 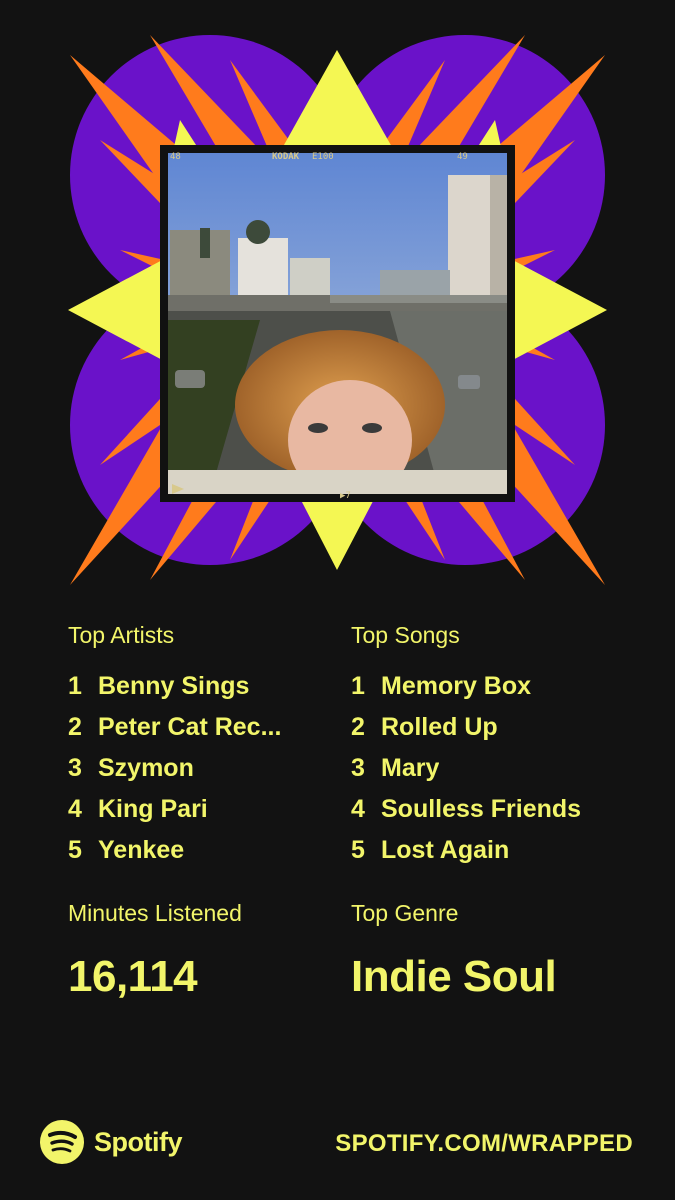 I want to click on footer: Spotify SPOTIFY.COM/WRAPPED, so click(x=337, y=1140).